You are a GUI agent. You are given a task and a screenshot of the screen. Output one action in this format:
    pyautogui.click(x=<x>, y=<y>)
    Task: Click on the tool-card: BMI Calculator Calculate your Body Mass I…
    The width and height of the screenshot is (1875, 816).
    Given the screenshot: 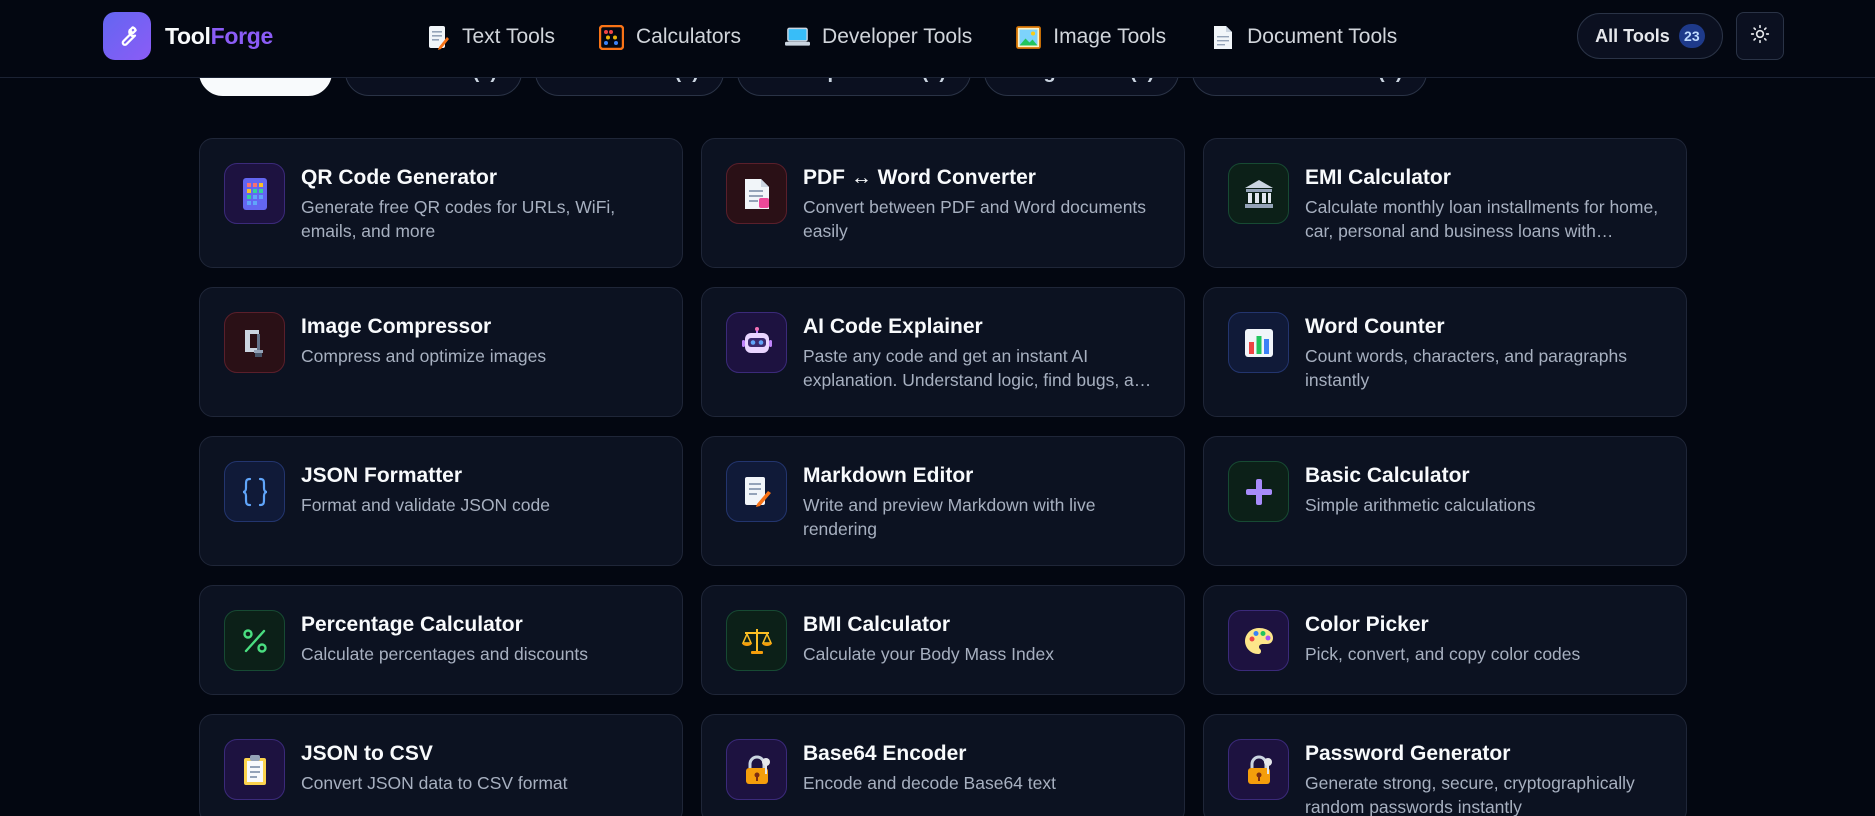 What is the action you would take?
    pyautogui.click(x=943, y=640)
    